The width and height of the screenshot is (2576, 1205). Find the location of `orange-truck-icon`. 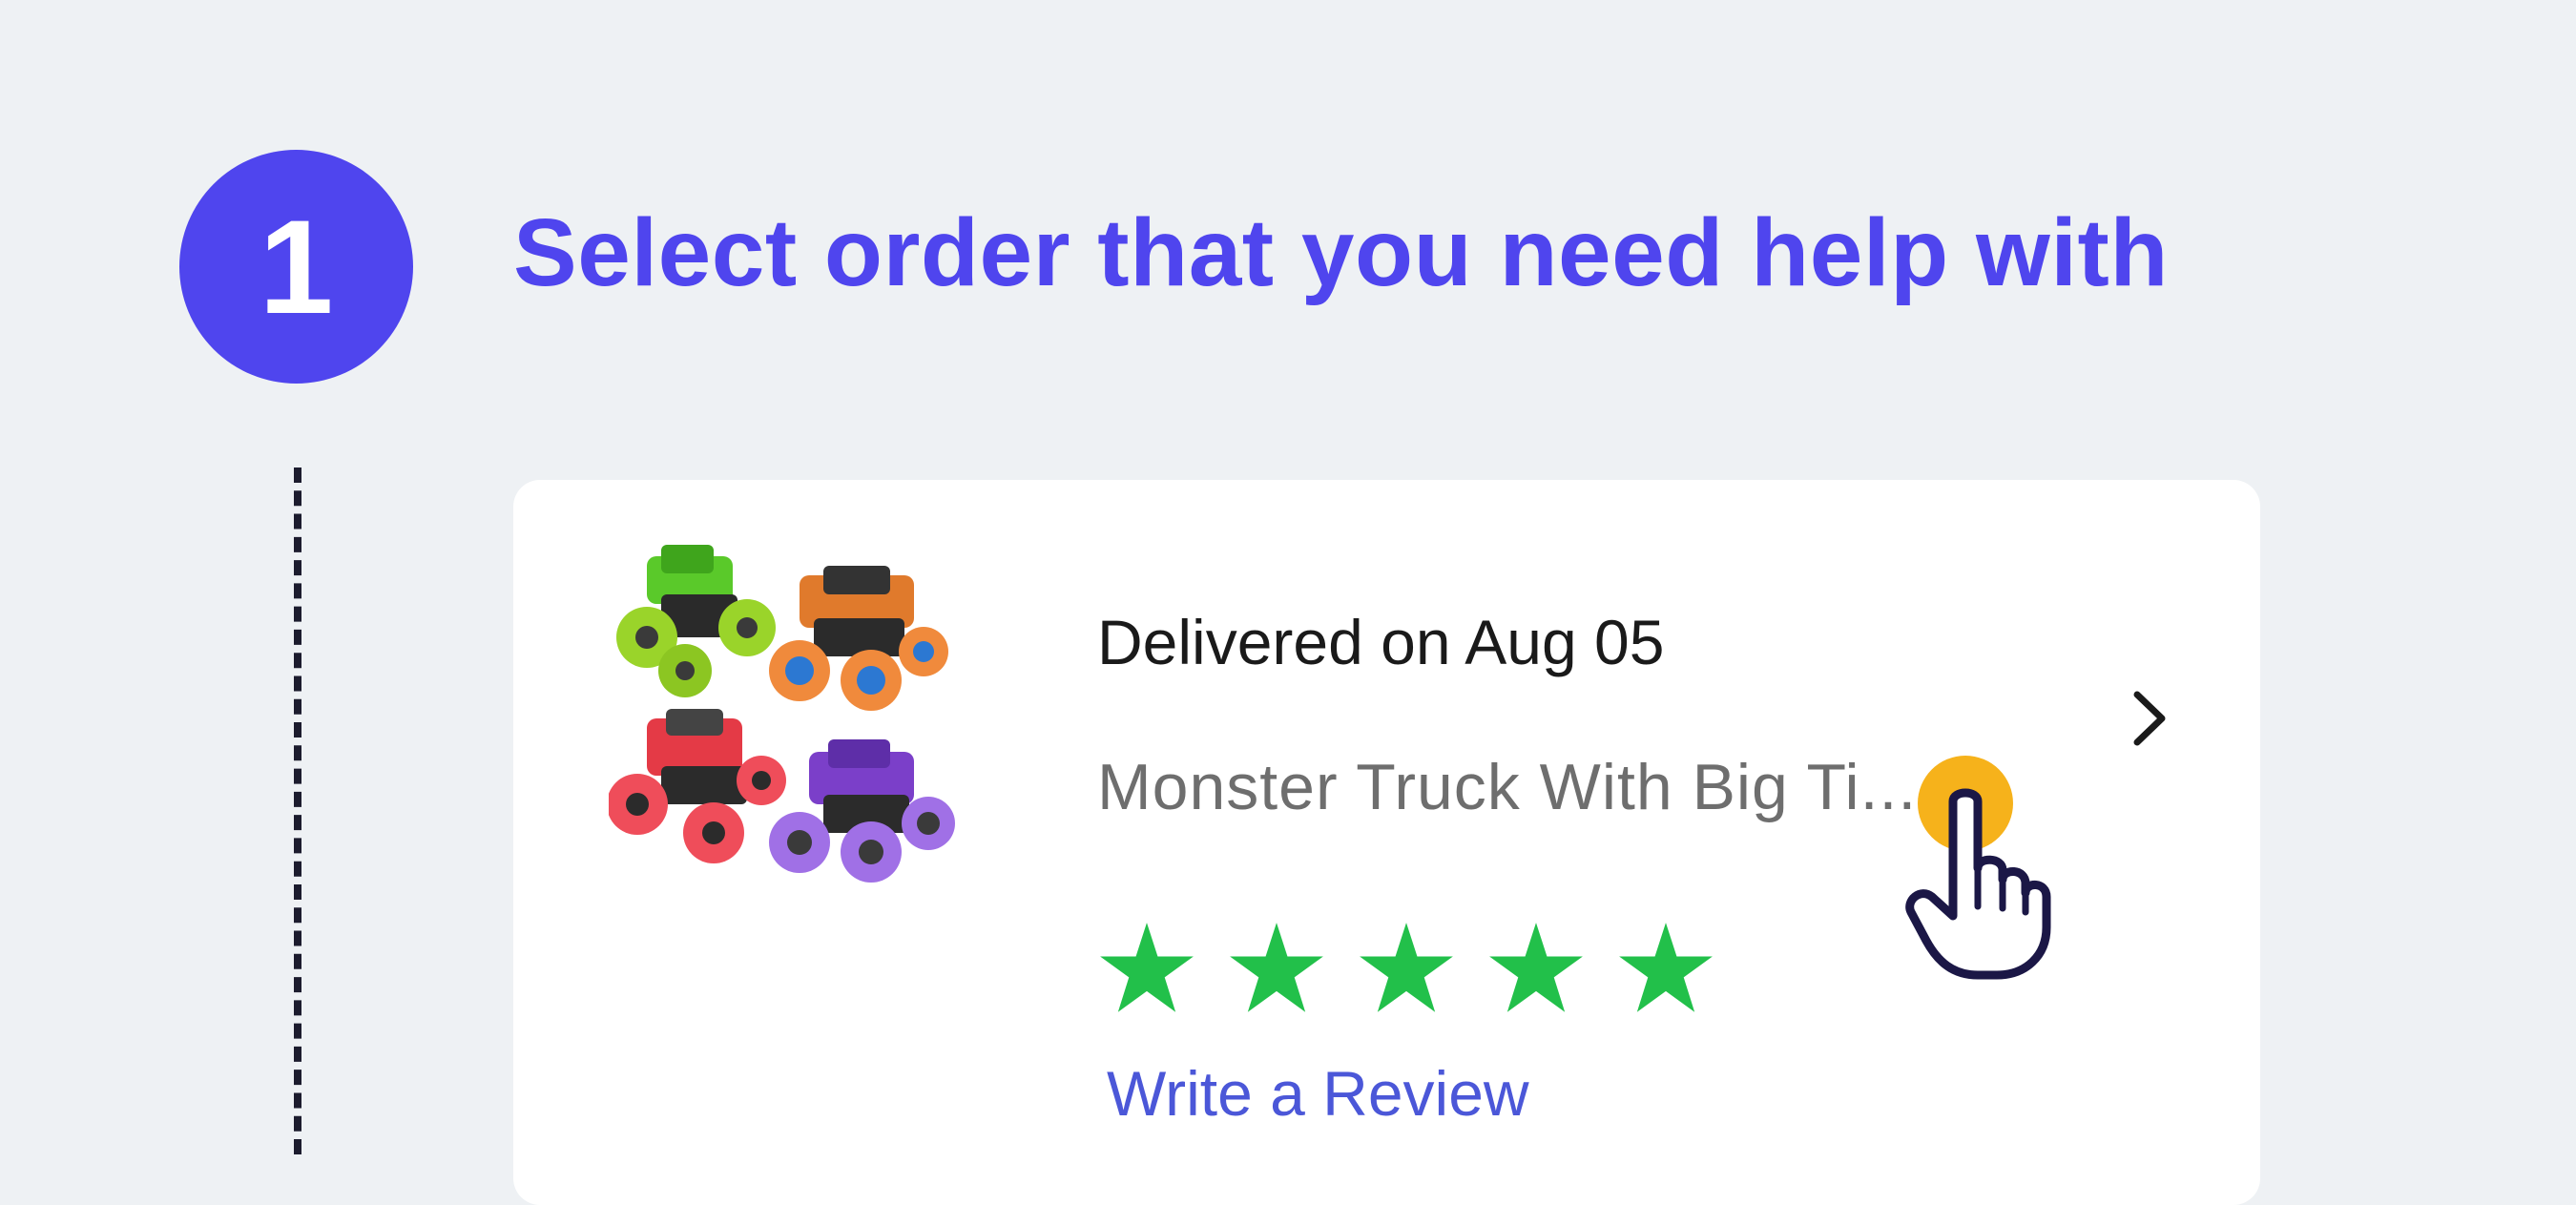

orange-truck-icon is located at coordinates (858, 638).